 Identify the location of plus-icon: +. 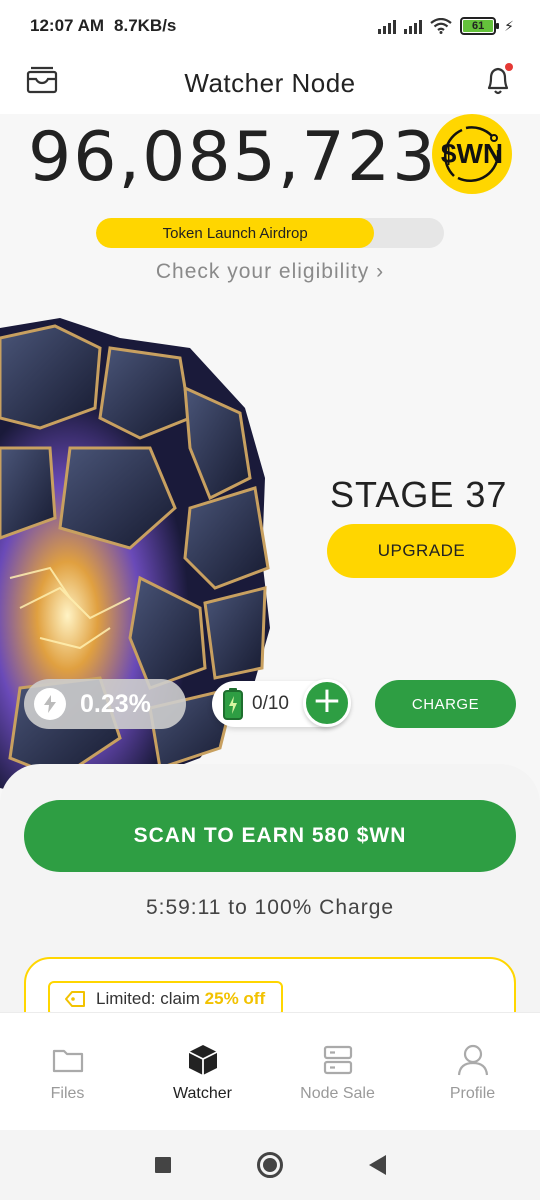
(327, 700).